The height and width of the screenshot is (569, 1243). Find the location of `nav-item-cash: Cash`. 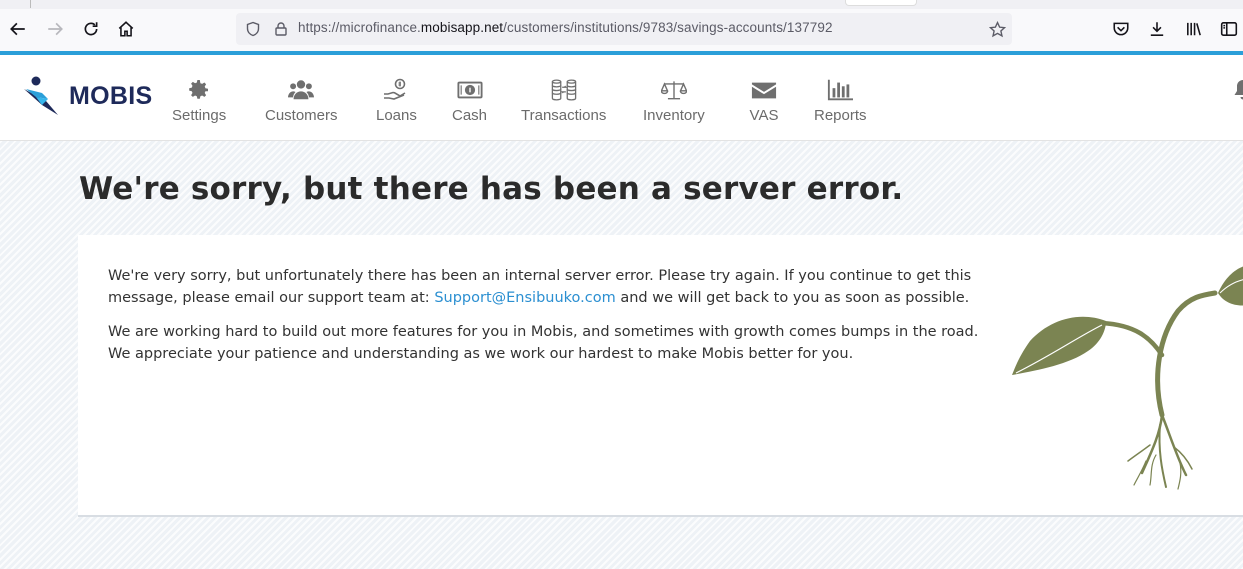

nav-item-cash: Cash is located at coordinates (469, 100).